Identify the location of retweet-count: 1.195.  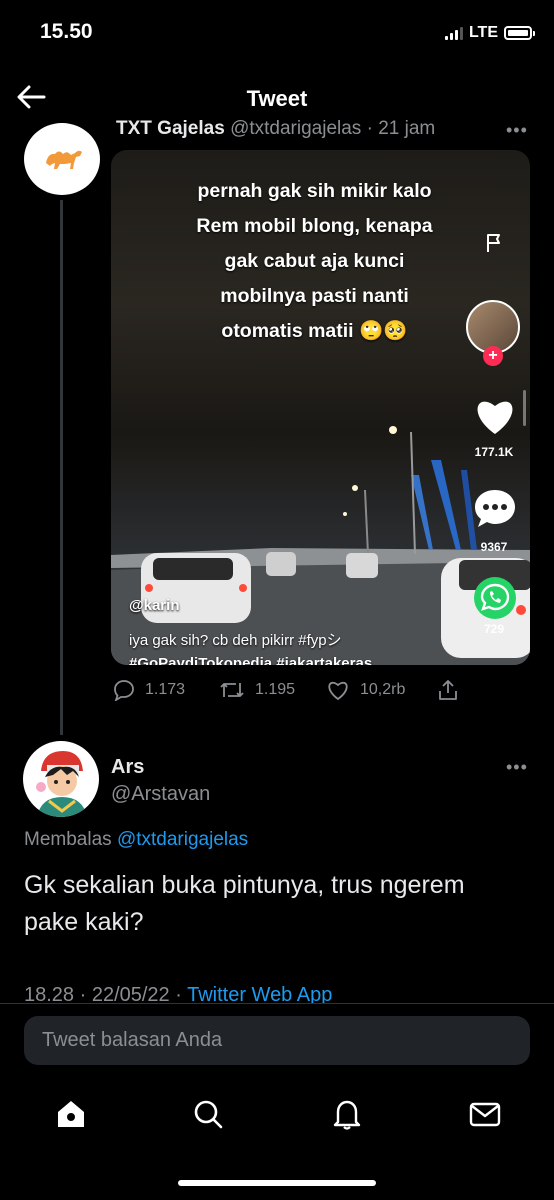
(275, 689).